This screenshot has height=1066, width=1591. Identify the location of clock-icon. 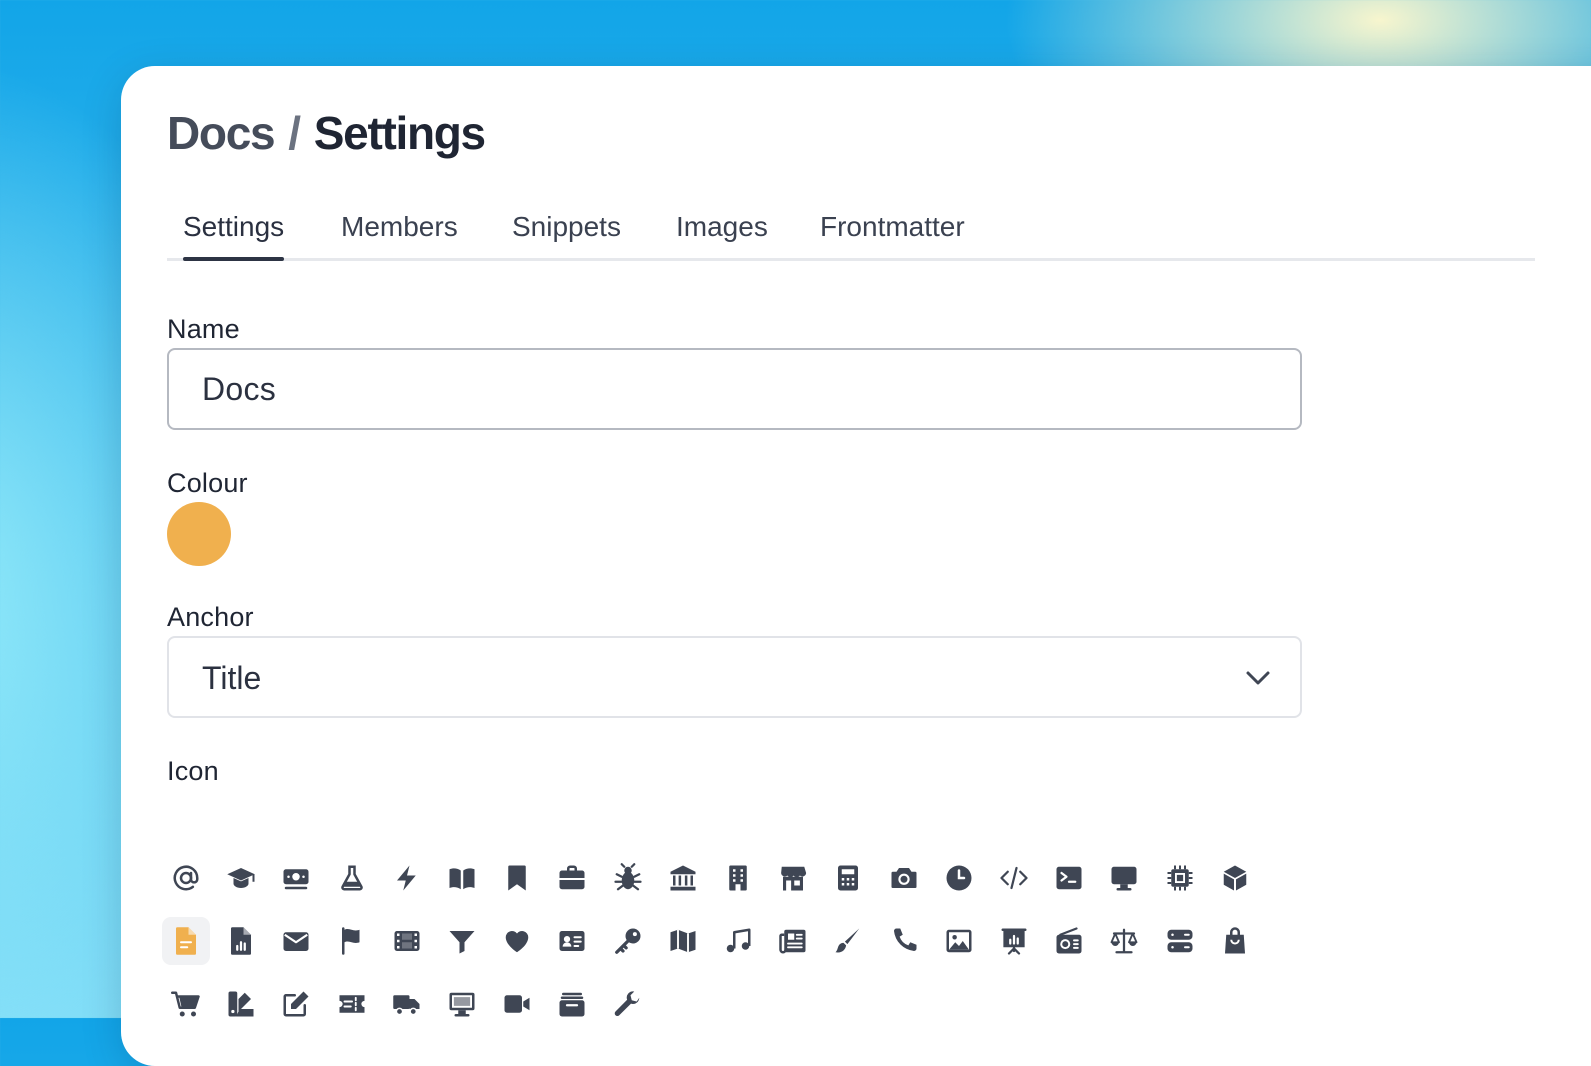
(959, 878).